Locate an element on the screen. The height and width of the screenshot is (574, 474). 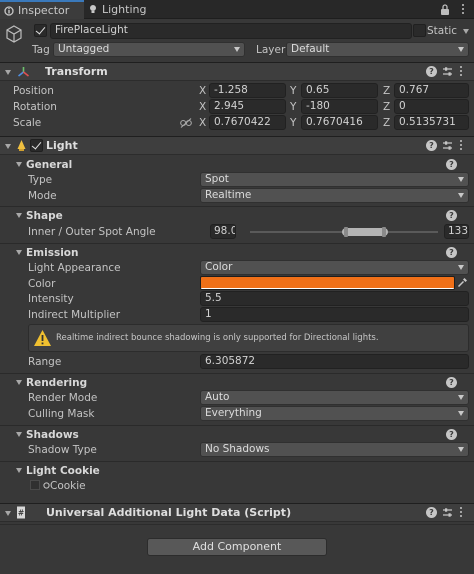
color-swatch is located at coordinates (327, 283).